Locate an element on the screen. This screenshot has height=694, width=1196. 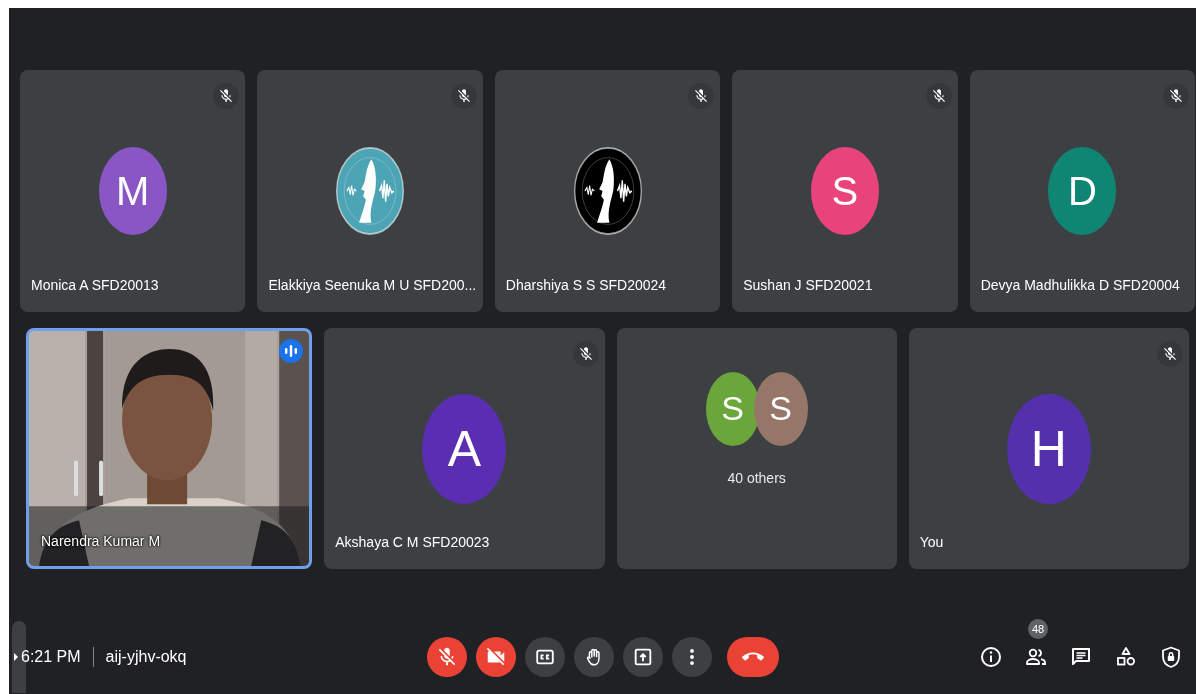
shield-lock-icon is located at coordinates (1171, 656).